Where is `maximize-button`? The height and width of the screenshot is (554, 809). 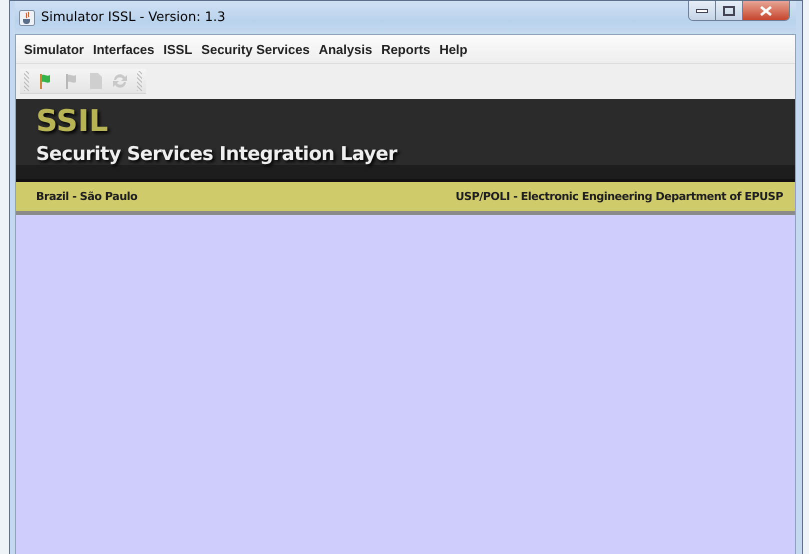 maximize-button is located at coordinates (729, 10).